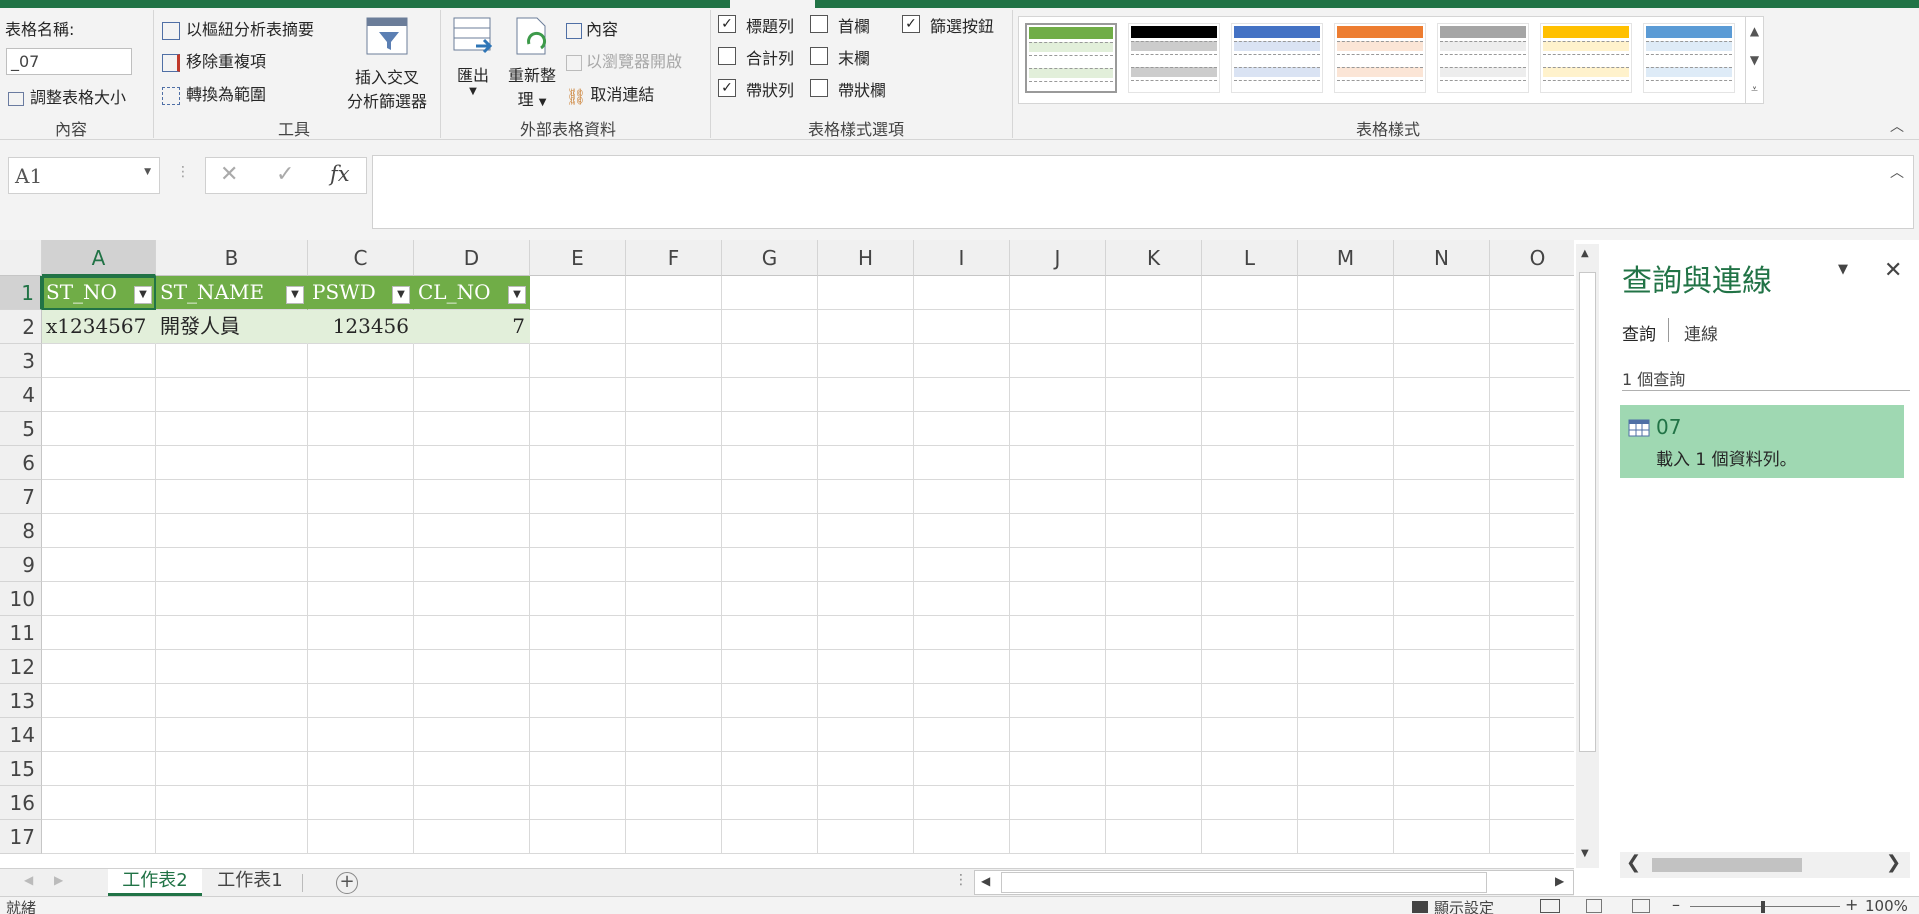 The width and height of the screenshot is (1919, 914). Describe the element at coordinates (21, 429) in the screenshot. I see `row-header-5: 5` at that location.